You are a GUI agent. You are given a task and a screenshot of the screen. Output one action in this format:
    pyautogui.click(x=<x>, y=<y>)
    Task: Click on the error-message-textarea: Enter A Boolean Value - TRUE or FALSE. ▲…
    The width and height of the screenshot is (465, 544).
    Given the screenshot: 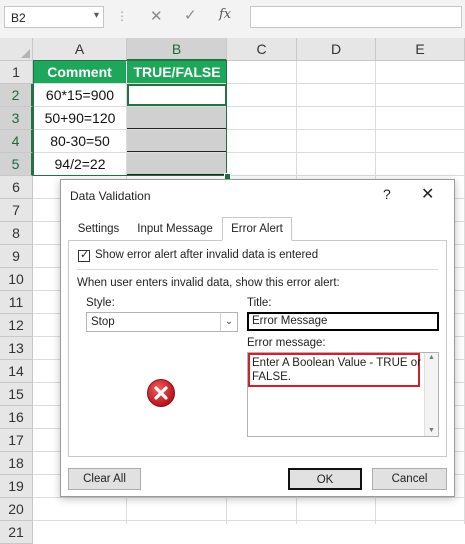 What is the action you would take?
    pyautogui.click(x=343, y=394)
    